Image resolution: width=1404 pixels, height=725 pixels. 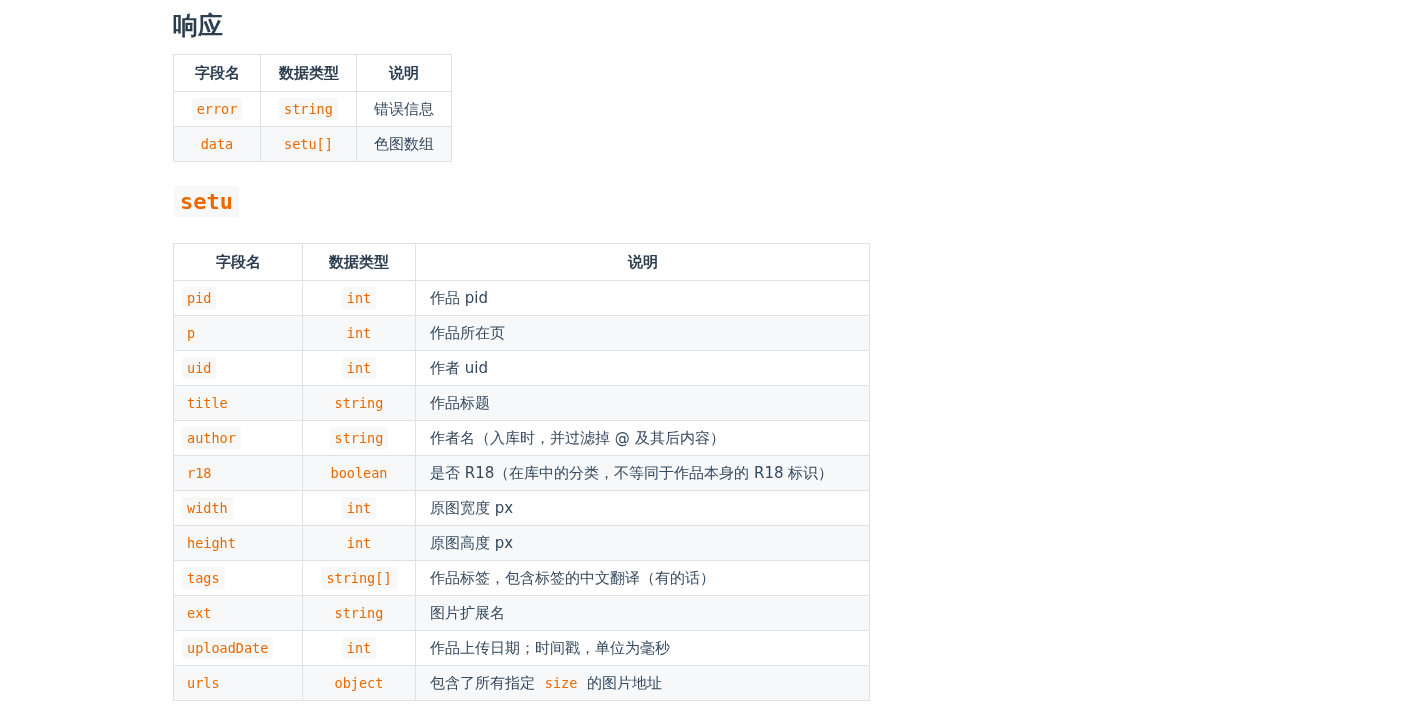 What do you see at coordinates (198, 26) in the screenshot?
I see `section-heading: 响应` at bounding box center [198, 26].